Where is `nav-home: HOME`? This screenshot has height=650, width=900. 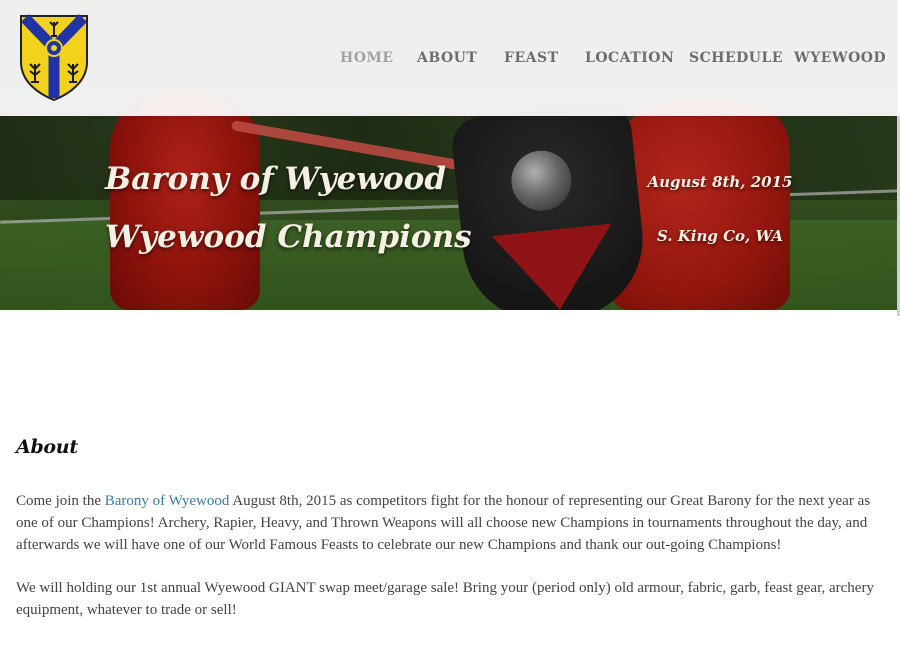
nav-home: HOME is located at coordinates (367, 58).